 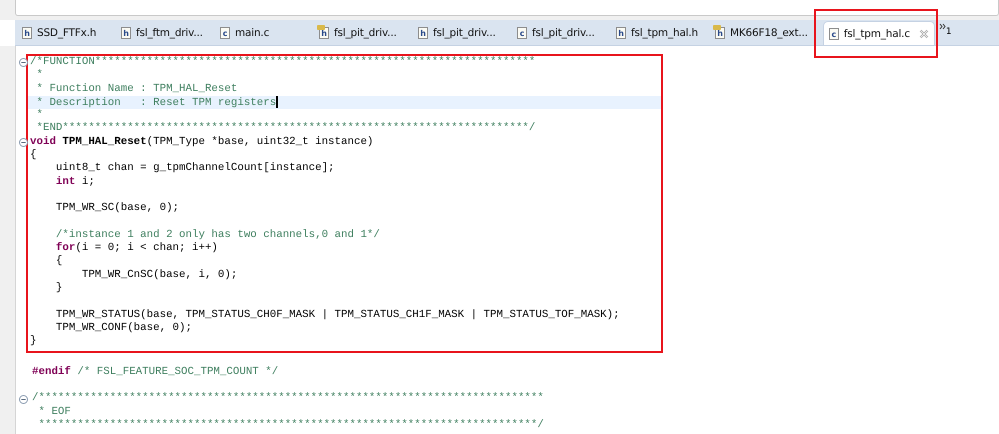 What do you see at coordinates (156, 102) in the screenshot?
I see `code-line: * Description : Reset TPM registers` at bounding box center [156, 102].